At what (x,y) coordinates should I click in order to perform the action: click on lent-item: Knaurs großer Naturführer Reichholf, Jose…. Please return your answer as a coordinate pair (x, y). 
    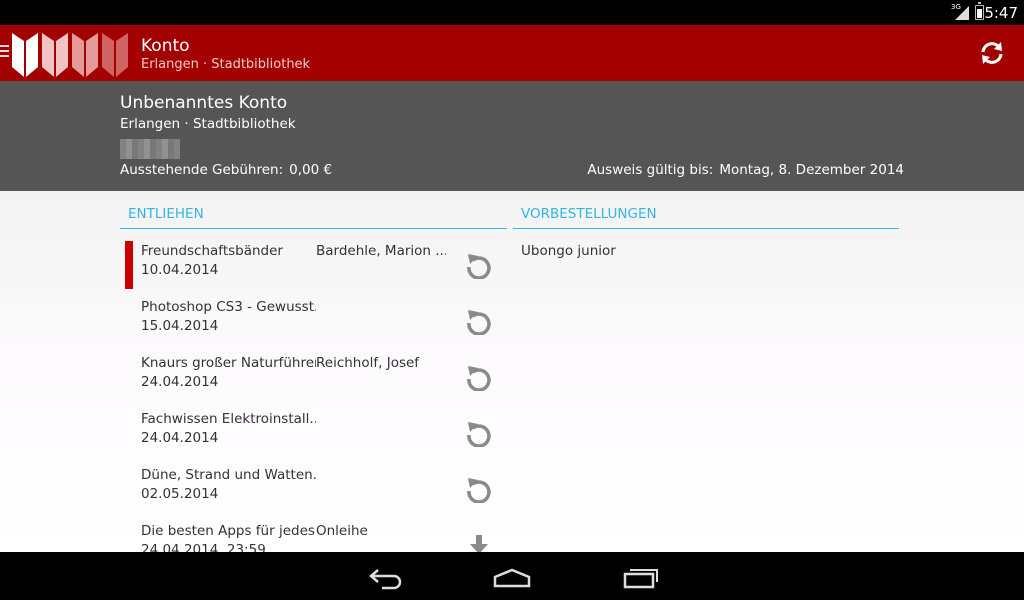
    Looking at the image, I should click on (316, 381).